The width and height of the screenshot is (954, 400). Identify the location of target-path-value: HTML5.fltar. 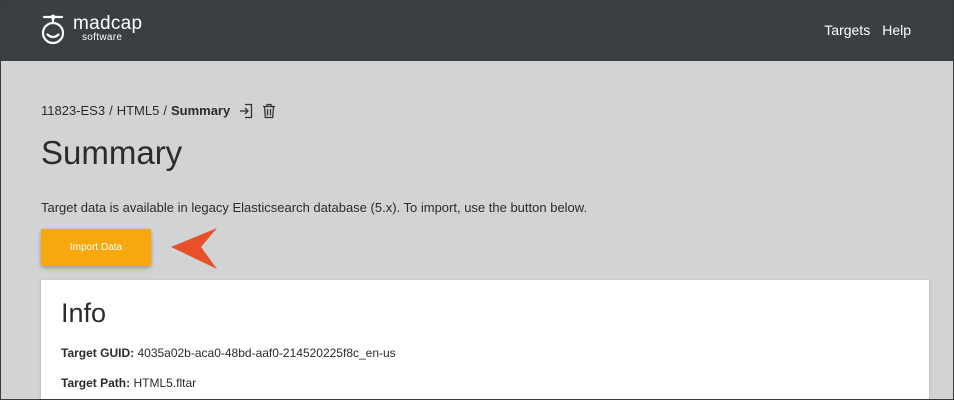
(165, 383).